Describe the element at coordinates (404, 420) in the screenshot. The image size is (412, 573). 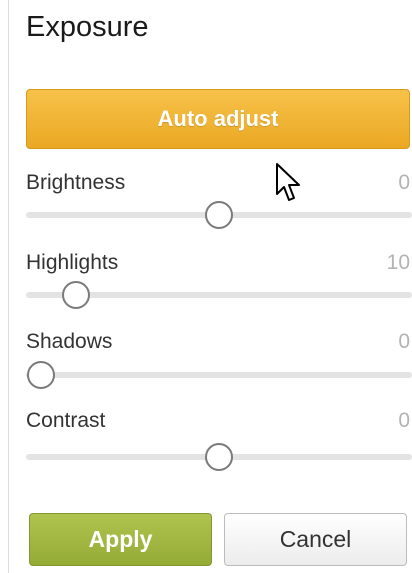
I see `contrast-value: 0` at that location.